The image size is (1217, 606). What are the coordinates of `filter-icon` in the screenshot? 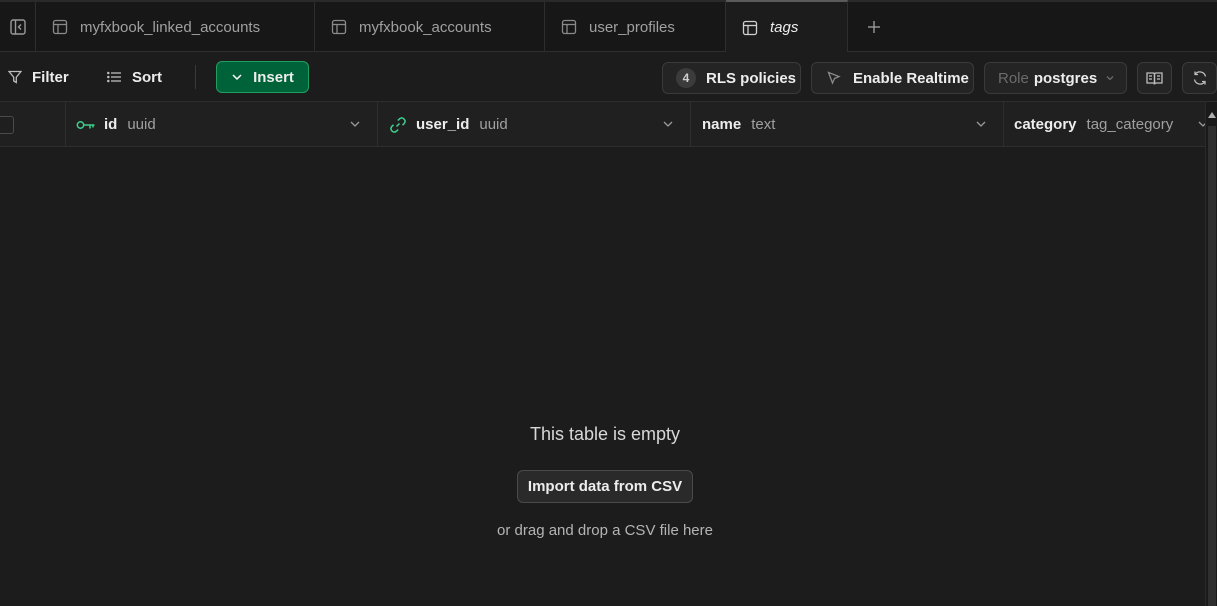 It's located at (15, 77).